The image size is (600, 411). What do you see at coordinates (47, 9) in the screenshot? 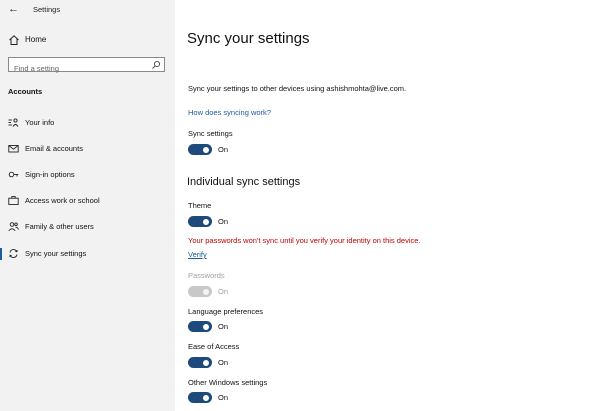
I see `window-title: Settings` at bounding box center [47, 9].